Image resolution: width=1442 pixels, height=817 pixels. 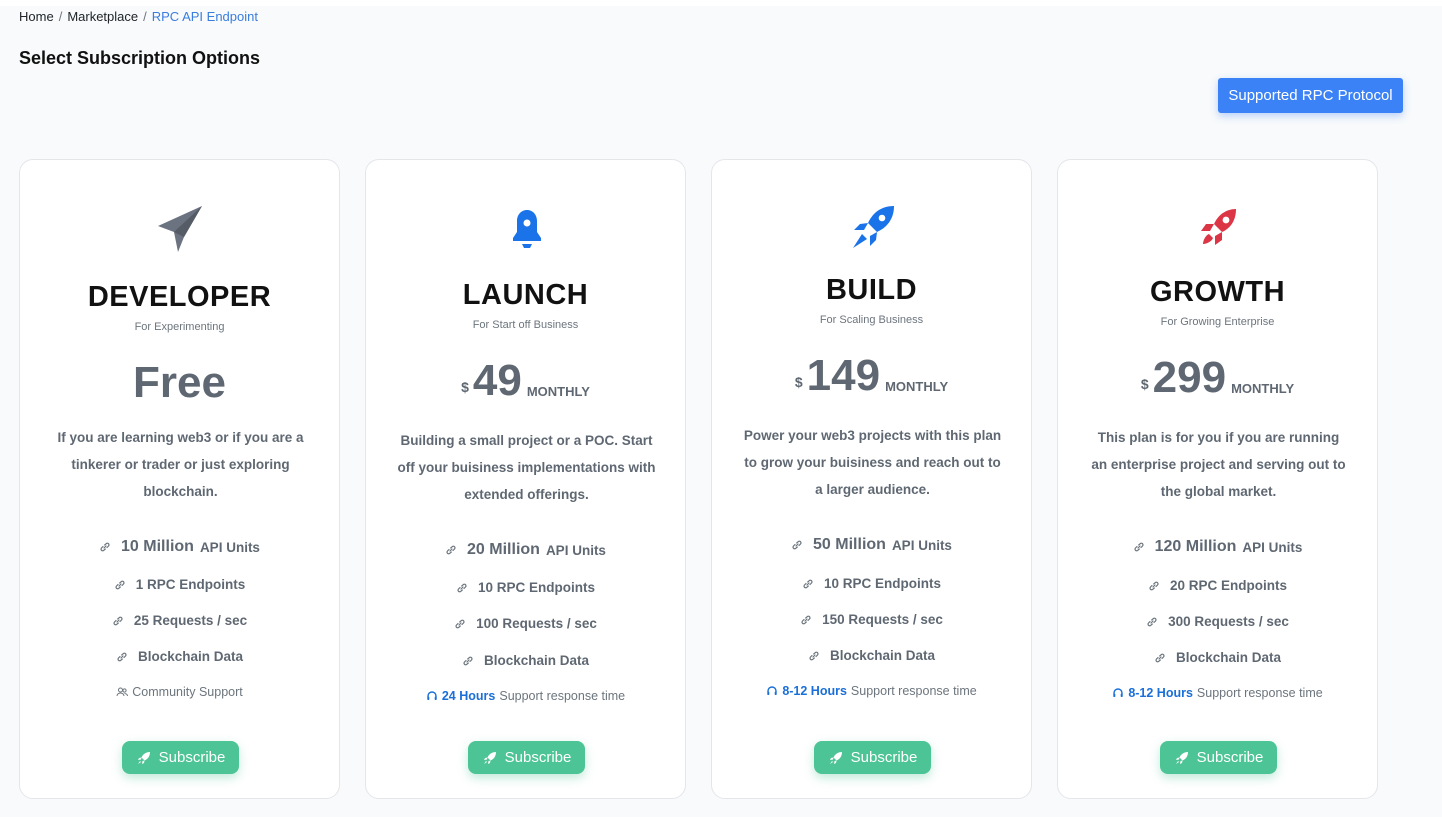 I want to click on feature-item: 100 Requests / sec, so click(x=525, y=623).